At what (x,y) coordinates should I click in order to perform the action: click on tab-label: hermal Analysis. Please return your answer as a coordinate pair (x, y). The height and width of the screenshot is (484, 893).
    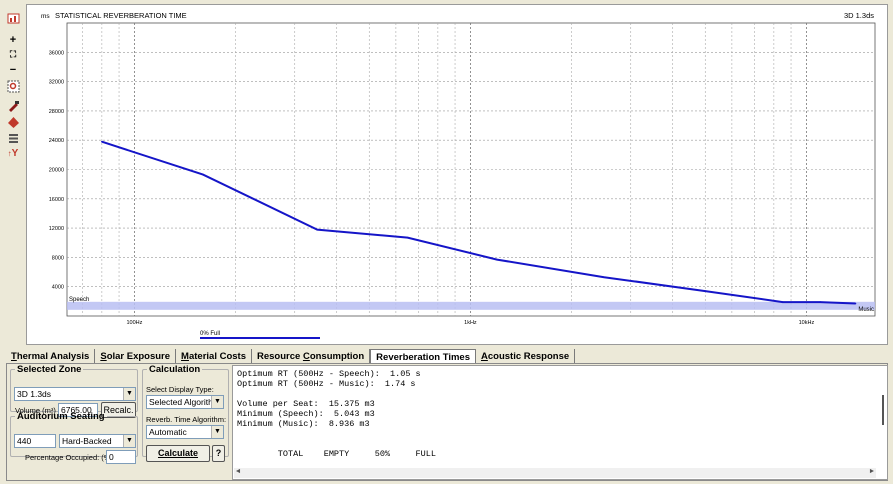
    Looking at the image, I should click on (53, 356).